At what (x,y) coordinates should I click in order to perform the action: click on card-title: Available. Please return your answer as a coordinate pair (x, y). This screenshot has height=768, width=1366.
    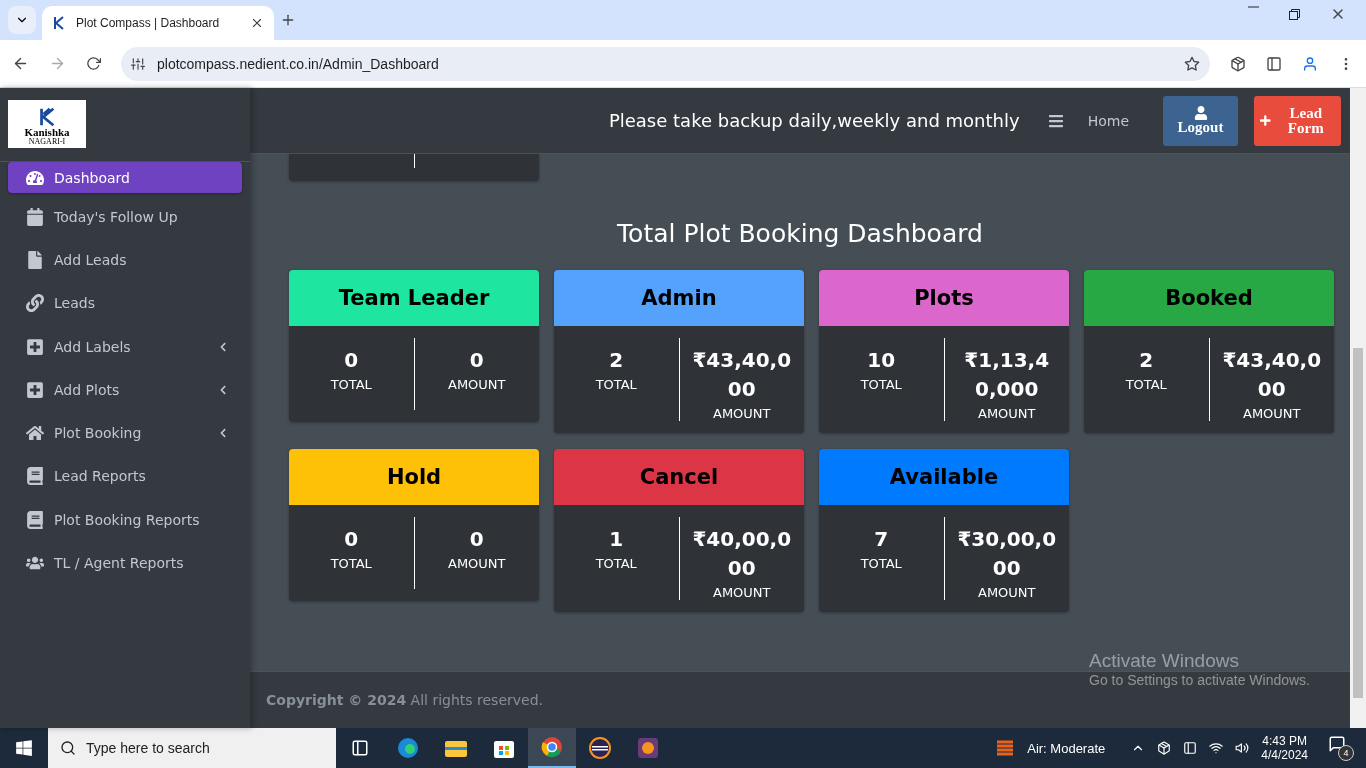
    Looking at the image, I should click on (944, 477).